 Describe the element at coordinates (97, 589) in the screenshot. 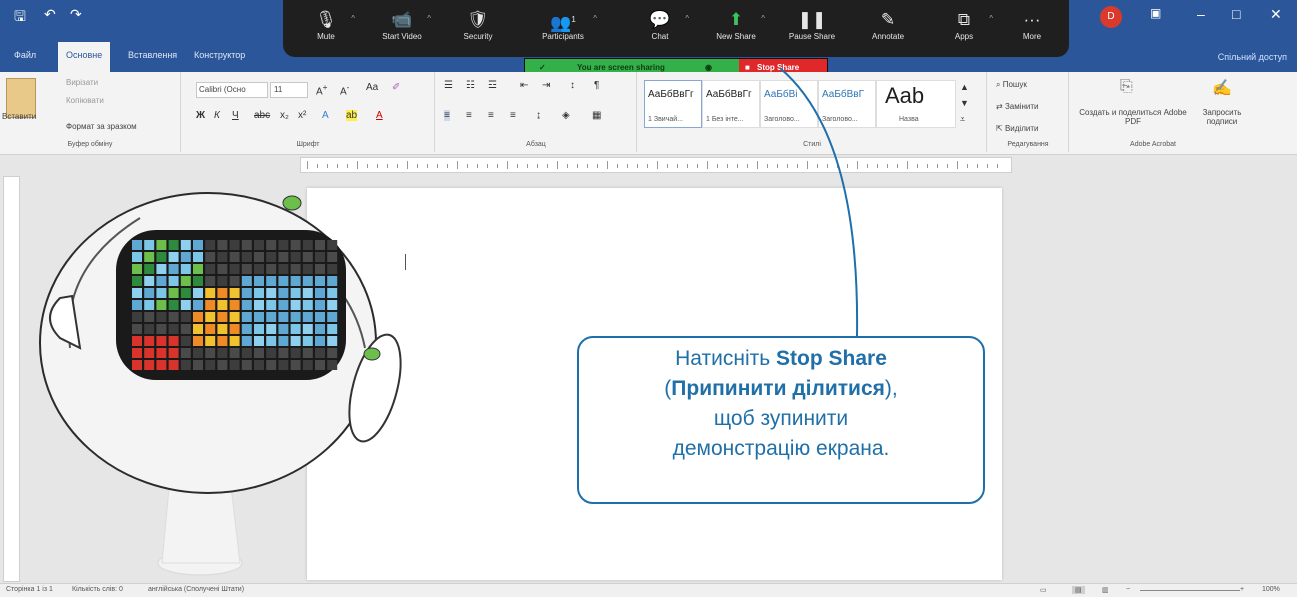

I see `word-count: Кількість слів: 0` at that location.